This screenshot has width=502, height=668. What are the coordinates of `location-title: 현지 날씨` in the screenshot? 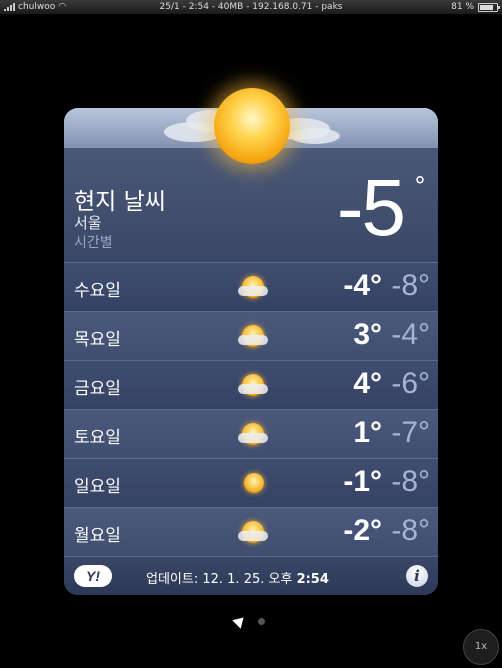 It's located at (120, 202).